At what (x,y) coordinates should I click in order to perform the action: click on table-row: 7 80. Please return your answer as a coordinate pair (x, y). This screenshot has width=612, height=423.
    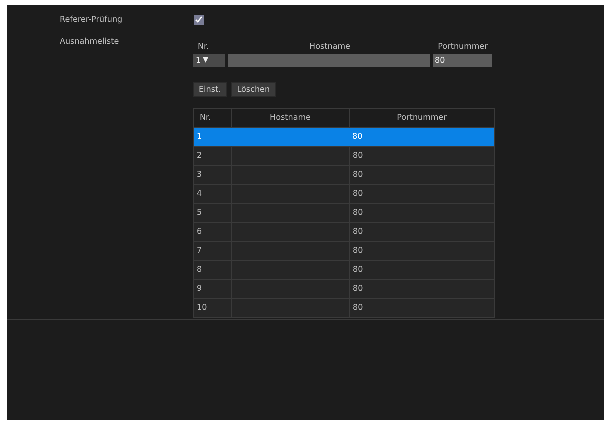
    Looking at the image, I should click on (344, 251).